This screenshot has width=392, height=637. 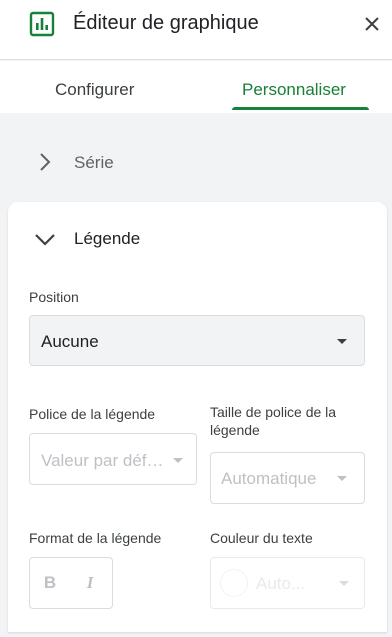 What do you see at coordinates (372, 24) in the screenshot?
I see `close-icon` at bounding box center [372, 24].